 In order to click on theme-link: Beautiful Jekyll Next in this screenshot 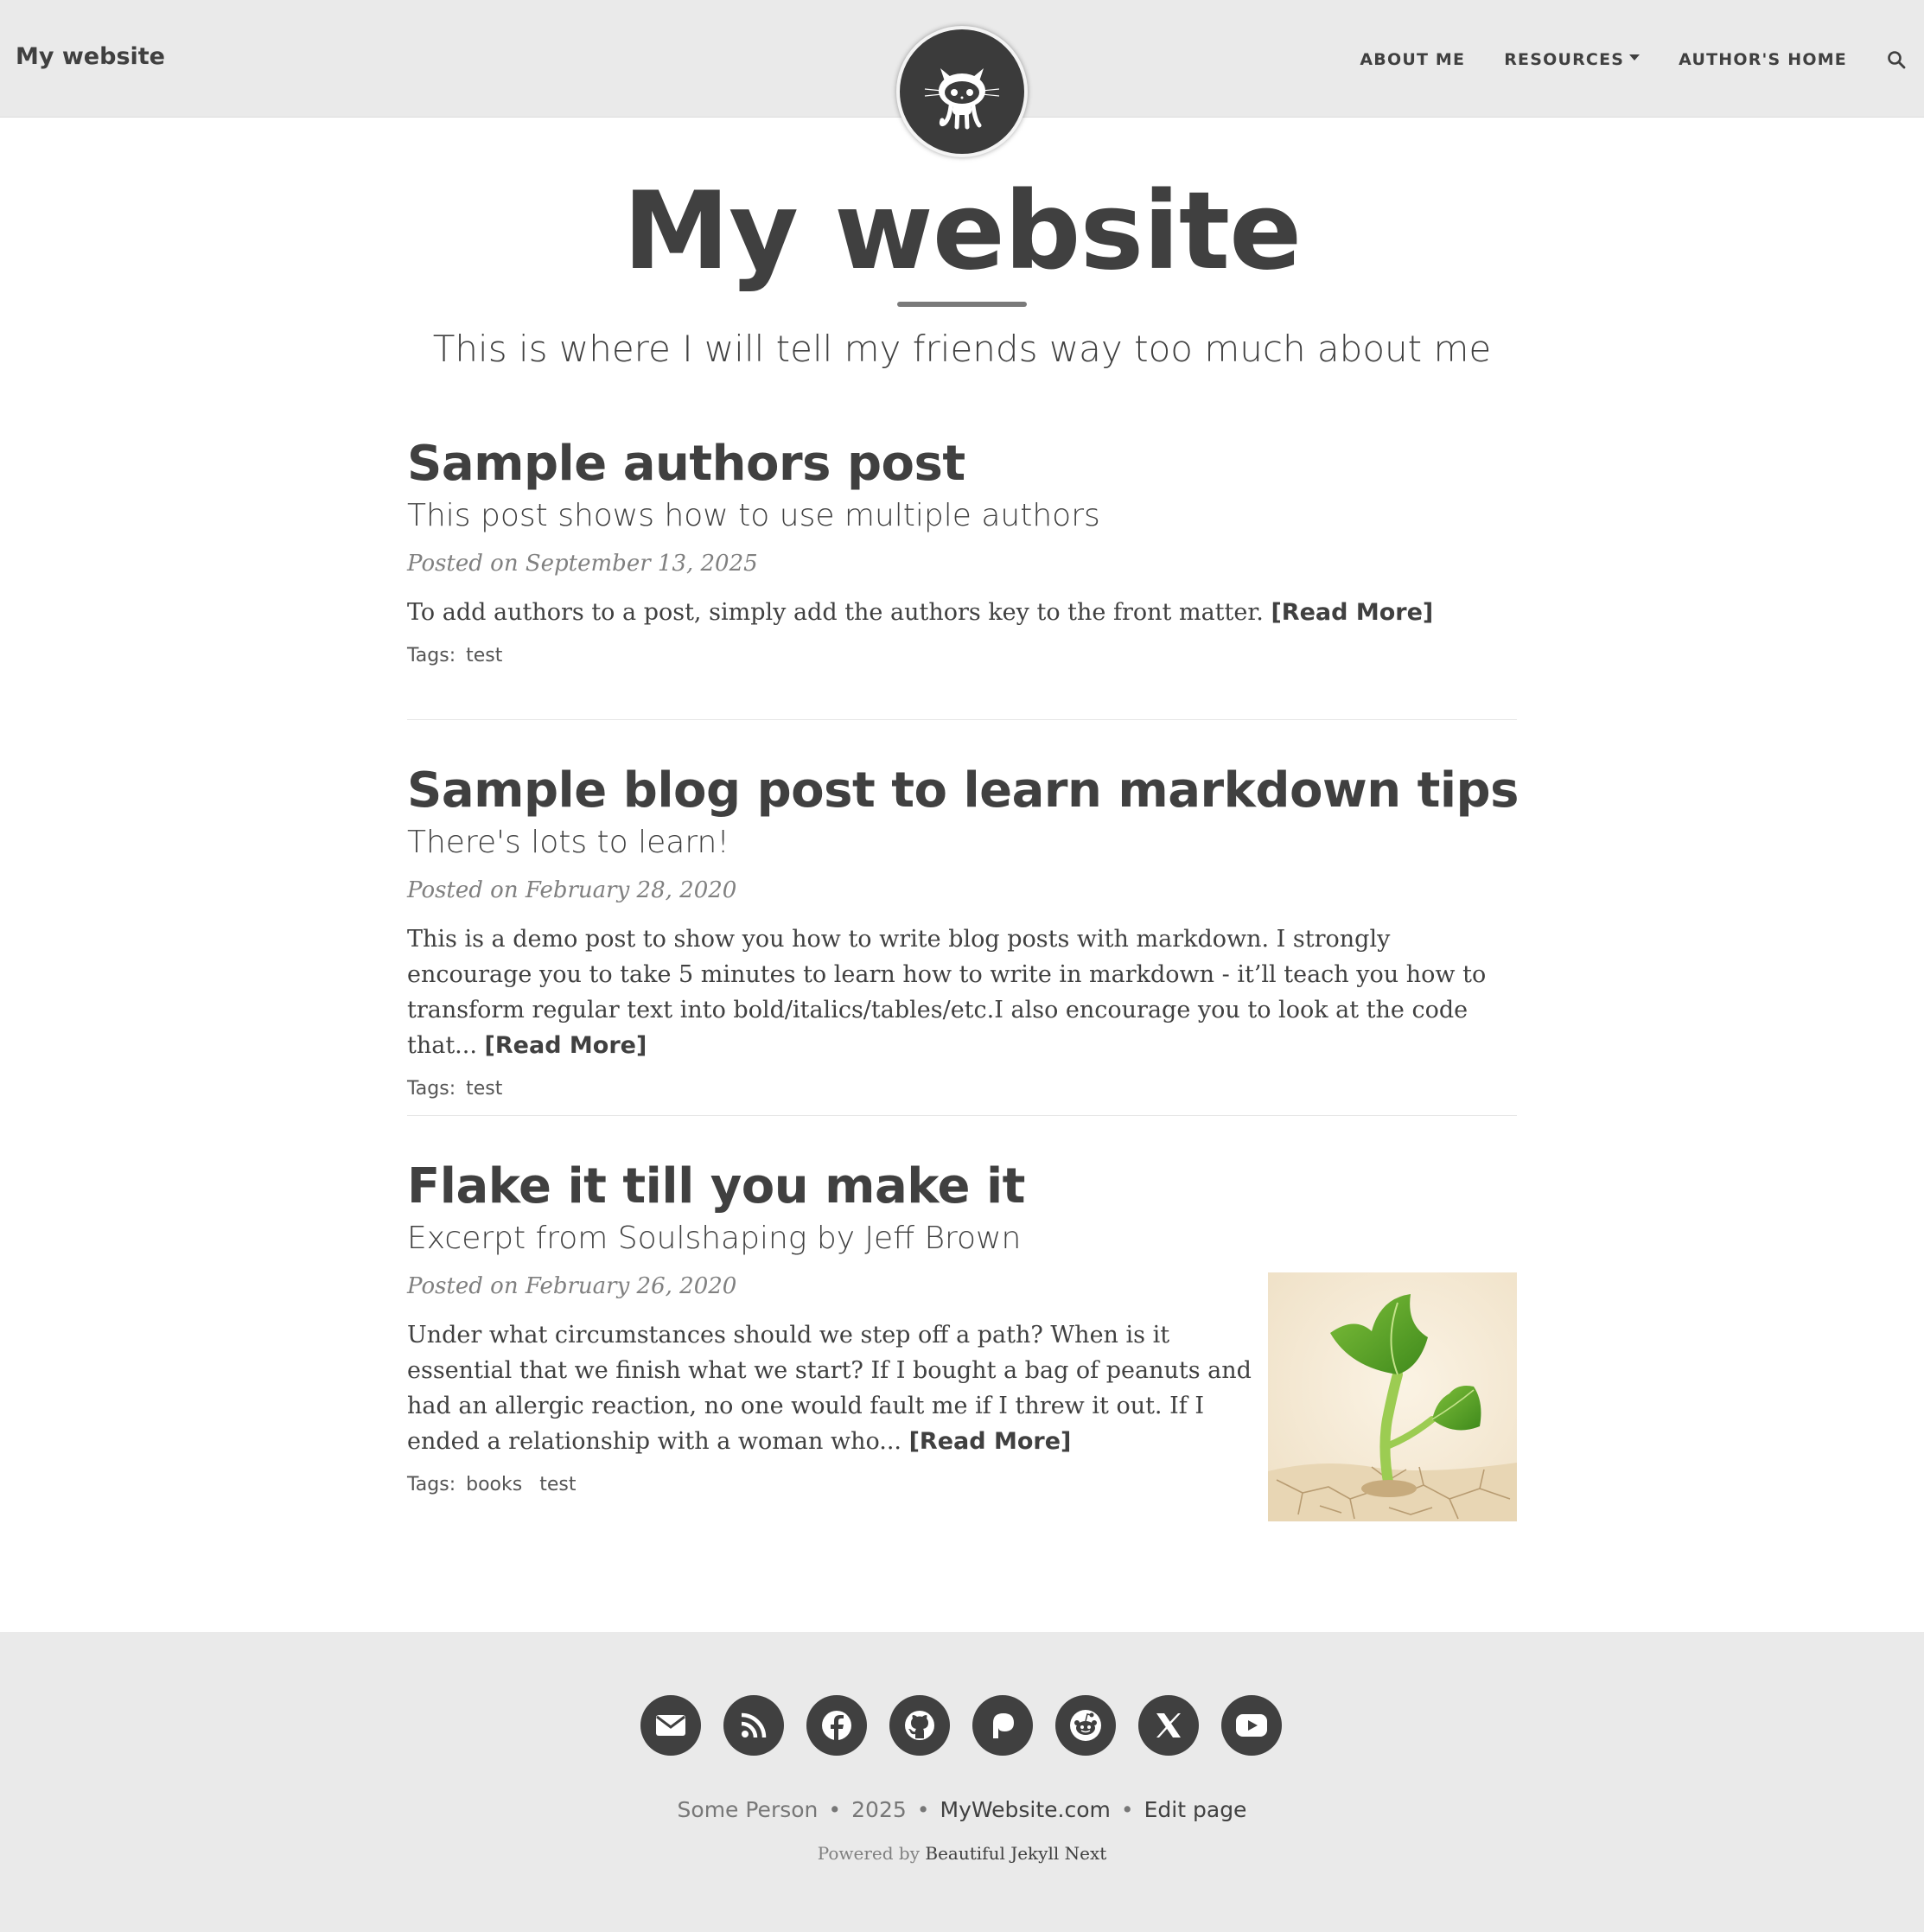, I will do `click(1016, 1853)`.